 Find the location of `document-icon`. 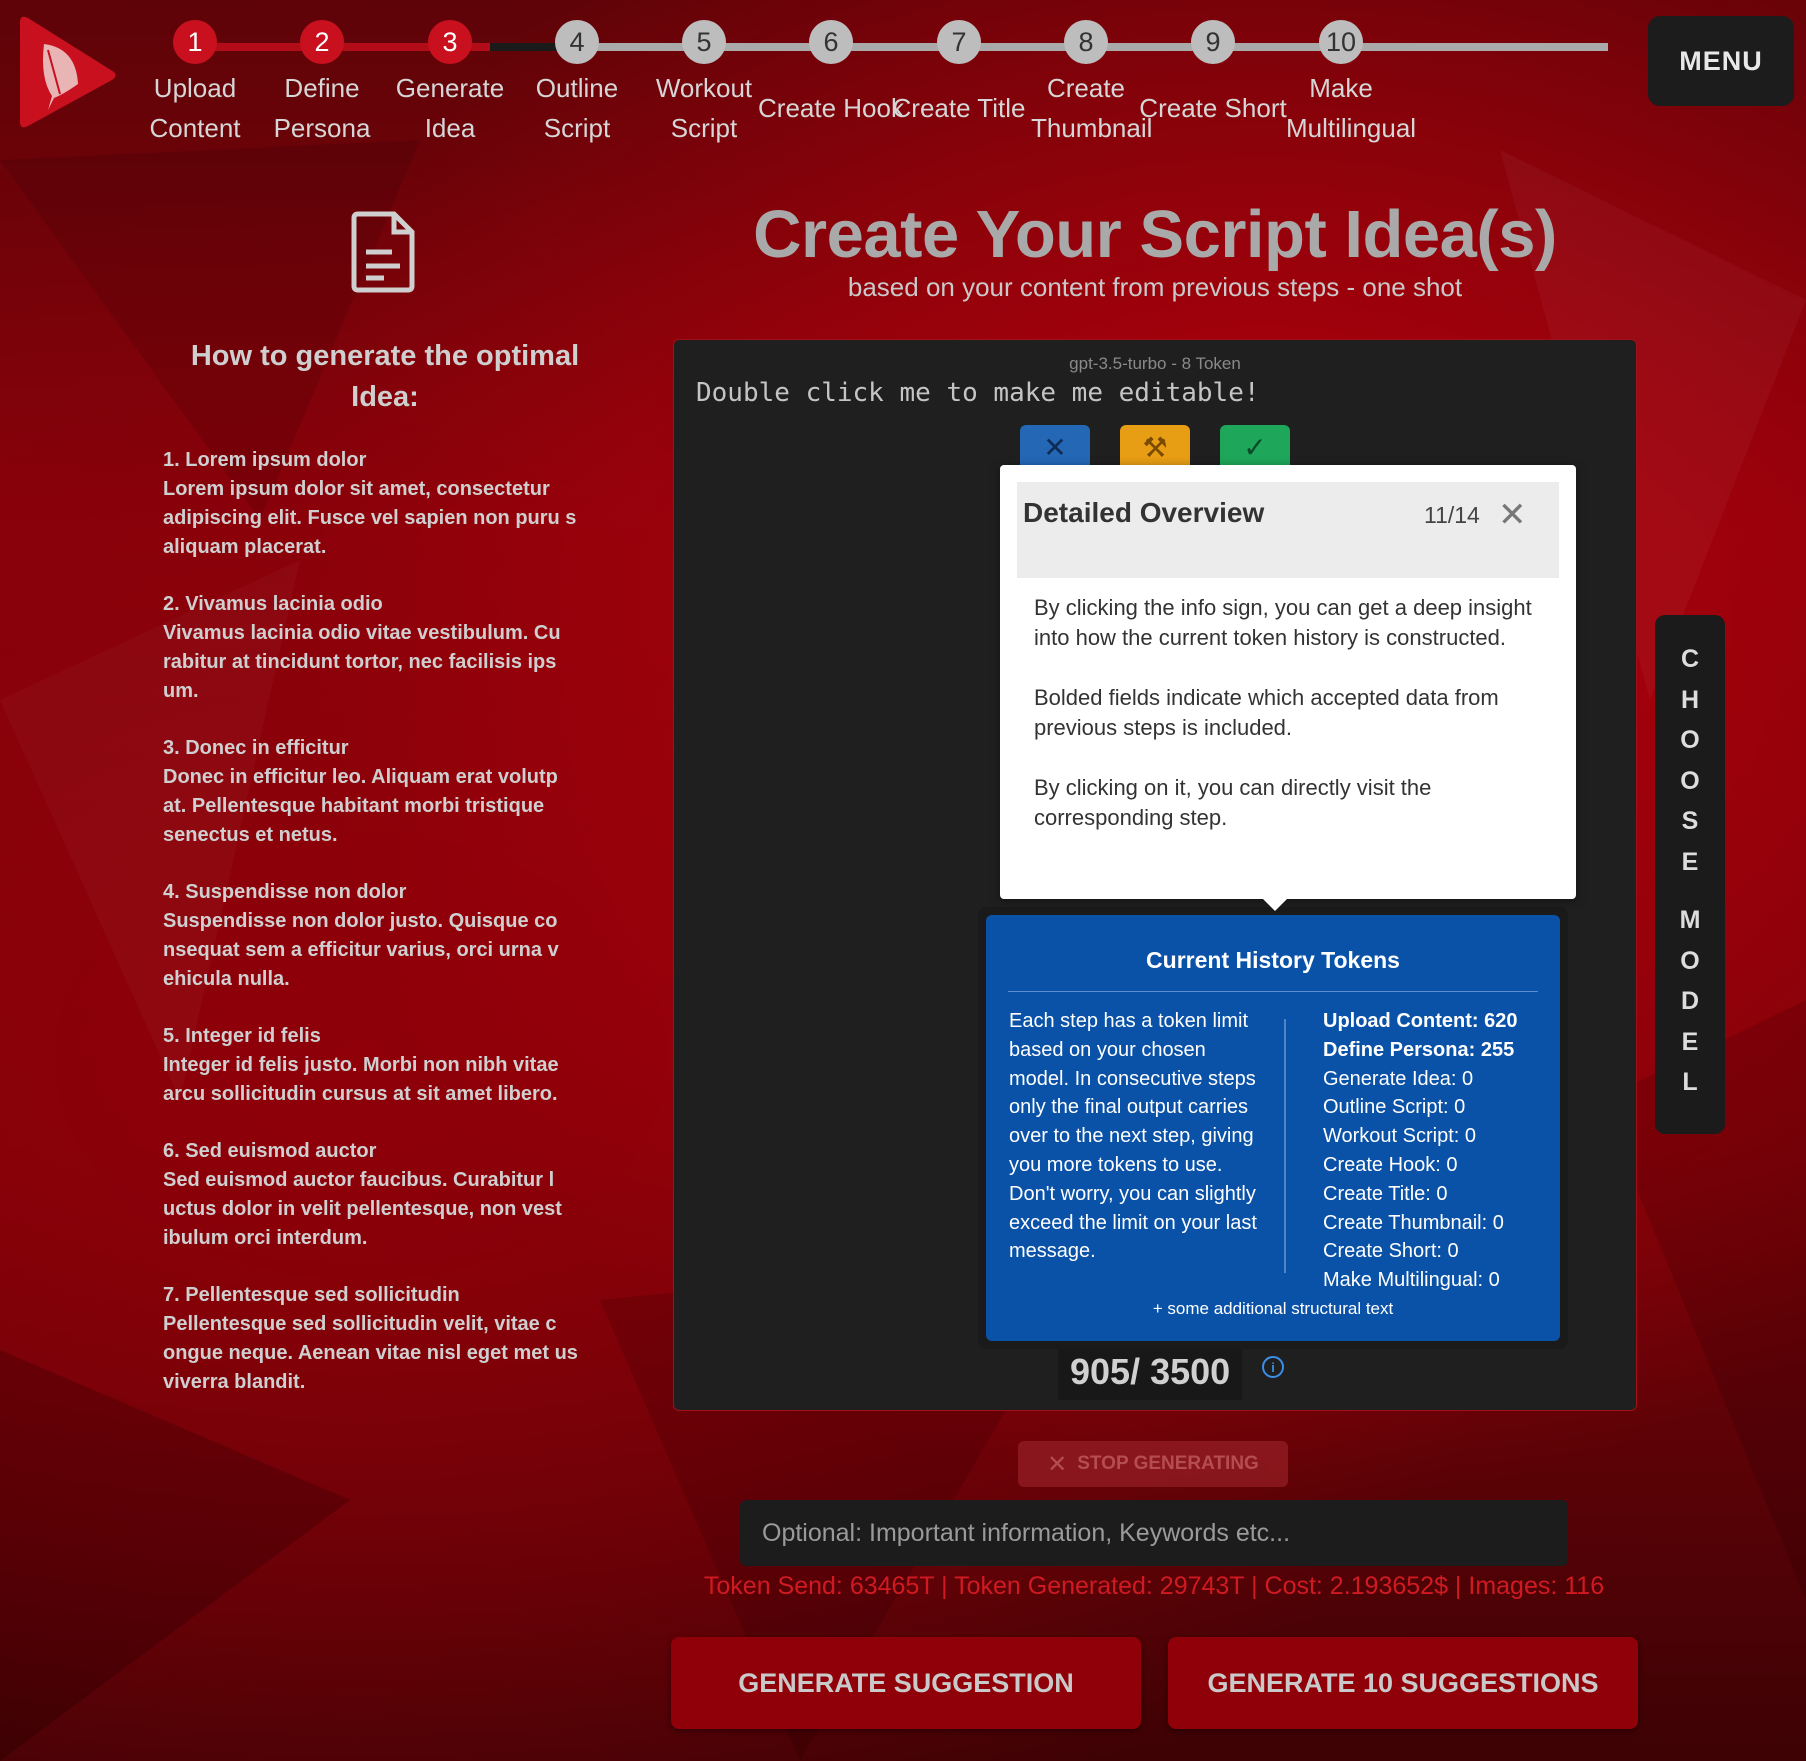

document-icon is located at coordinates (383, 252).